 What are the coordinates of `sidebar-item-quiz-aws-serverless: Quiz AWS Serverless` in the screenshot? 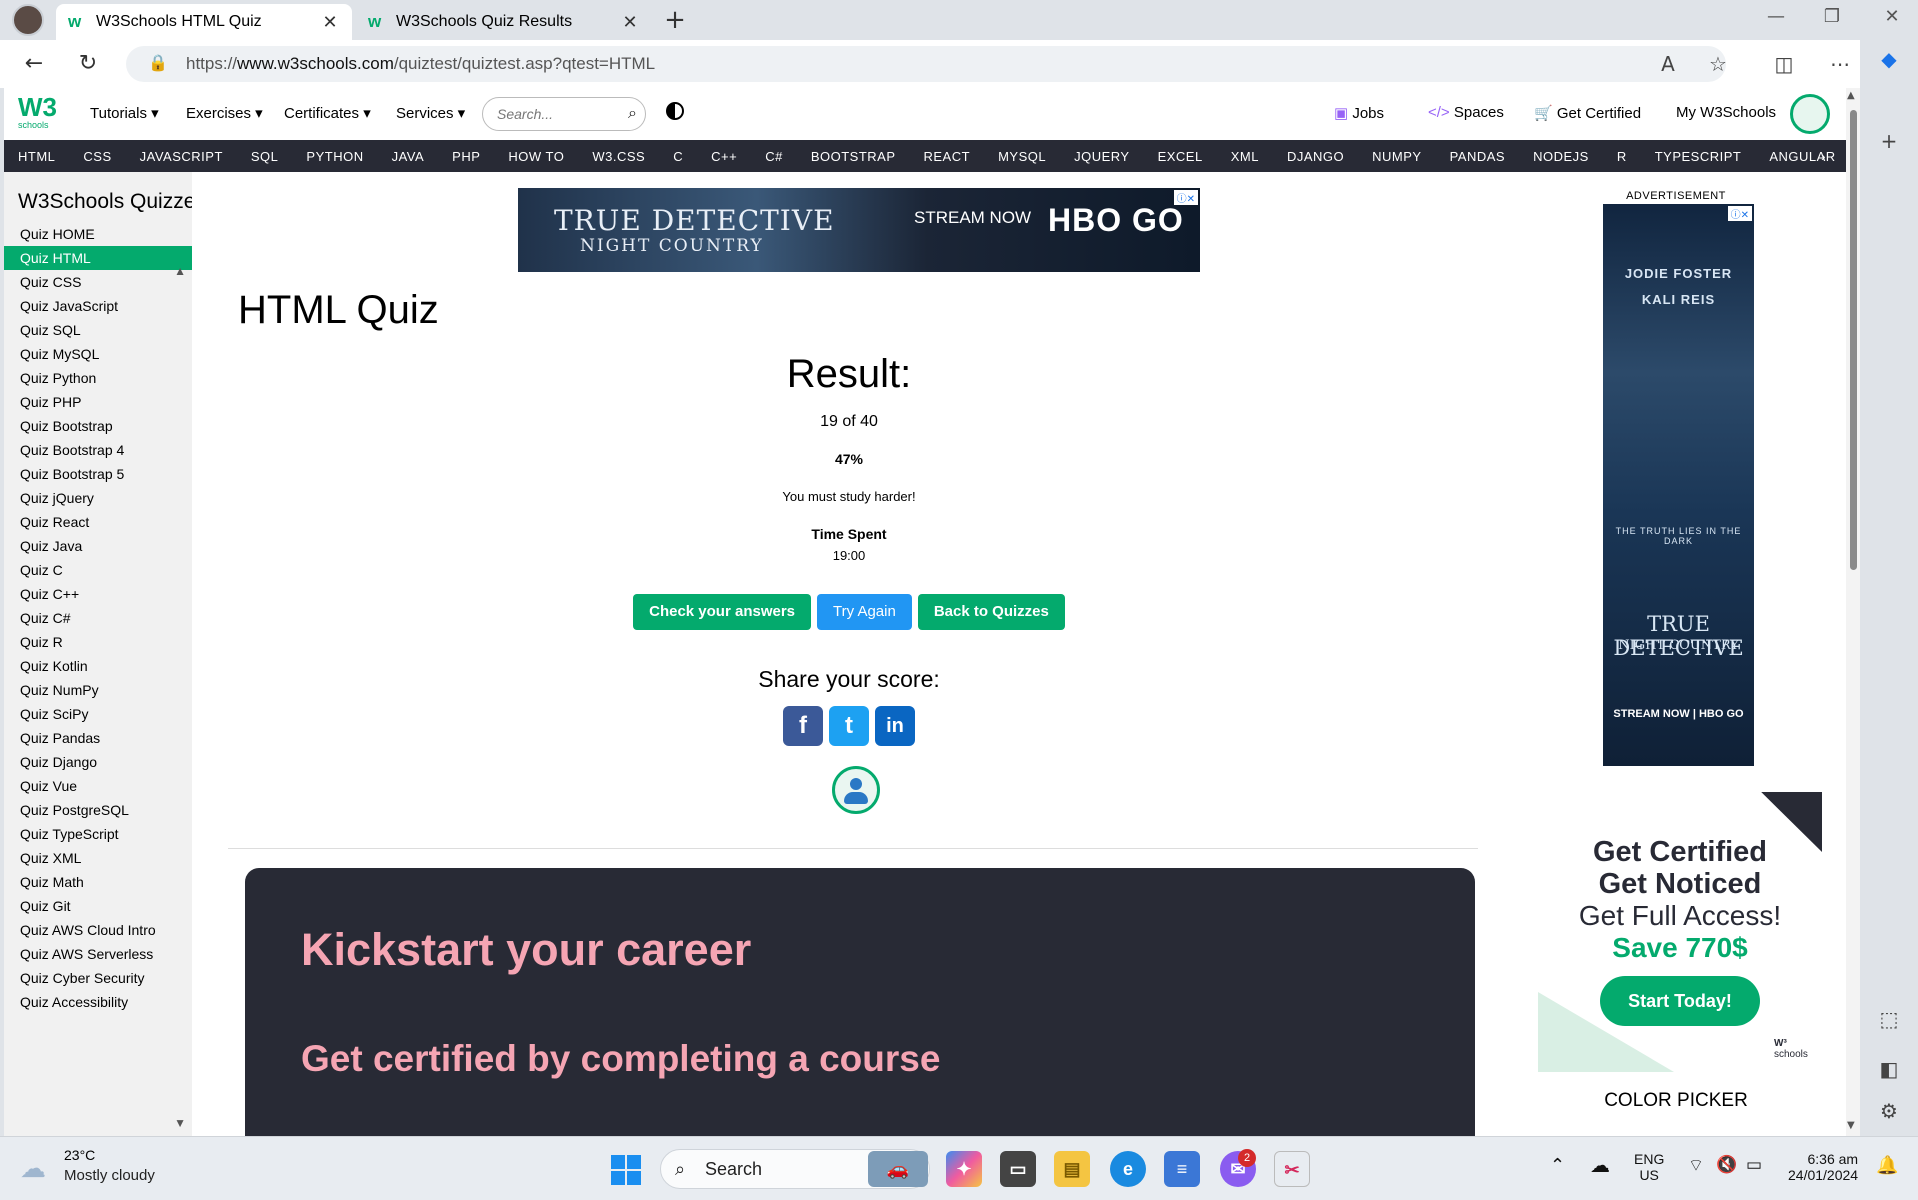 It's located at (98, 954).